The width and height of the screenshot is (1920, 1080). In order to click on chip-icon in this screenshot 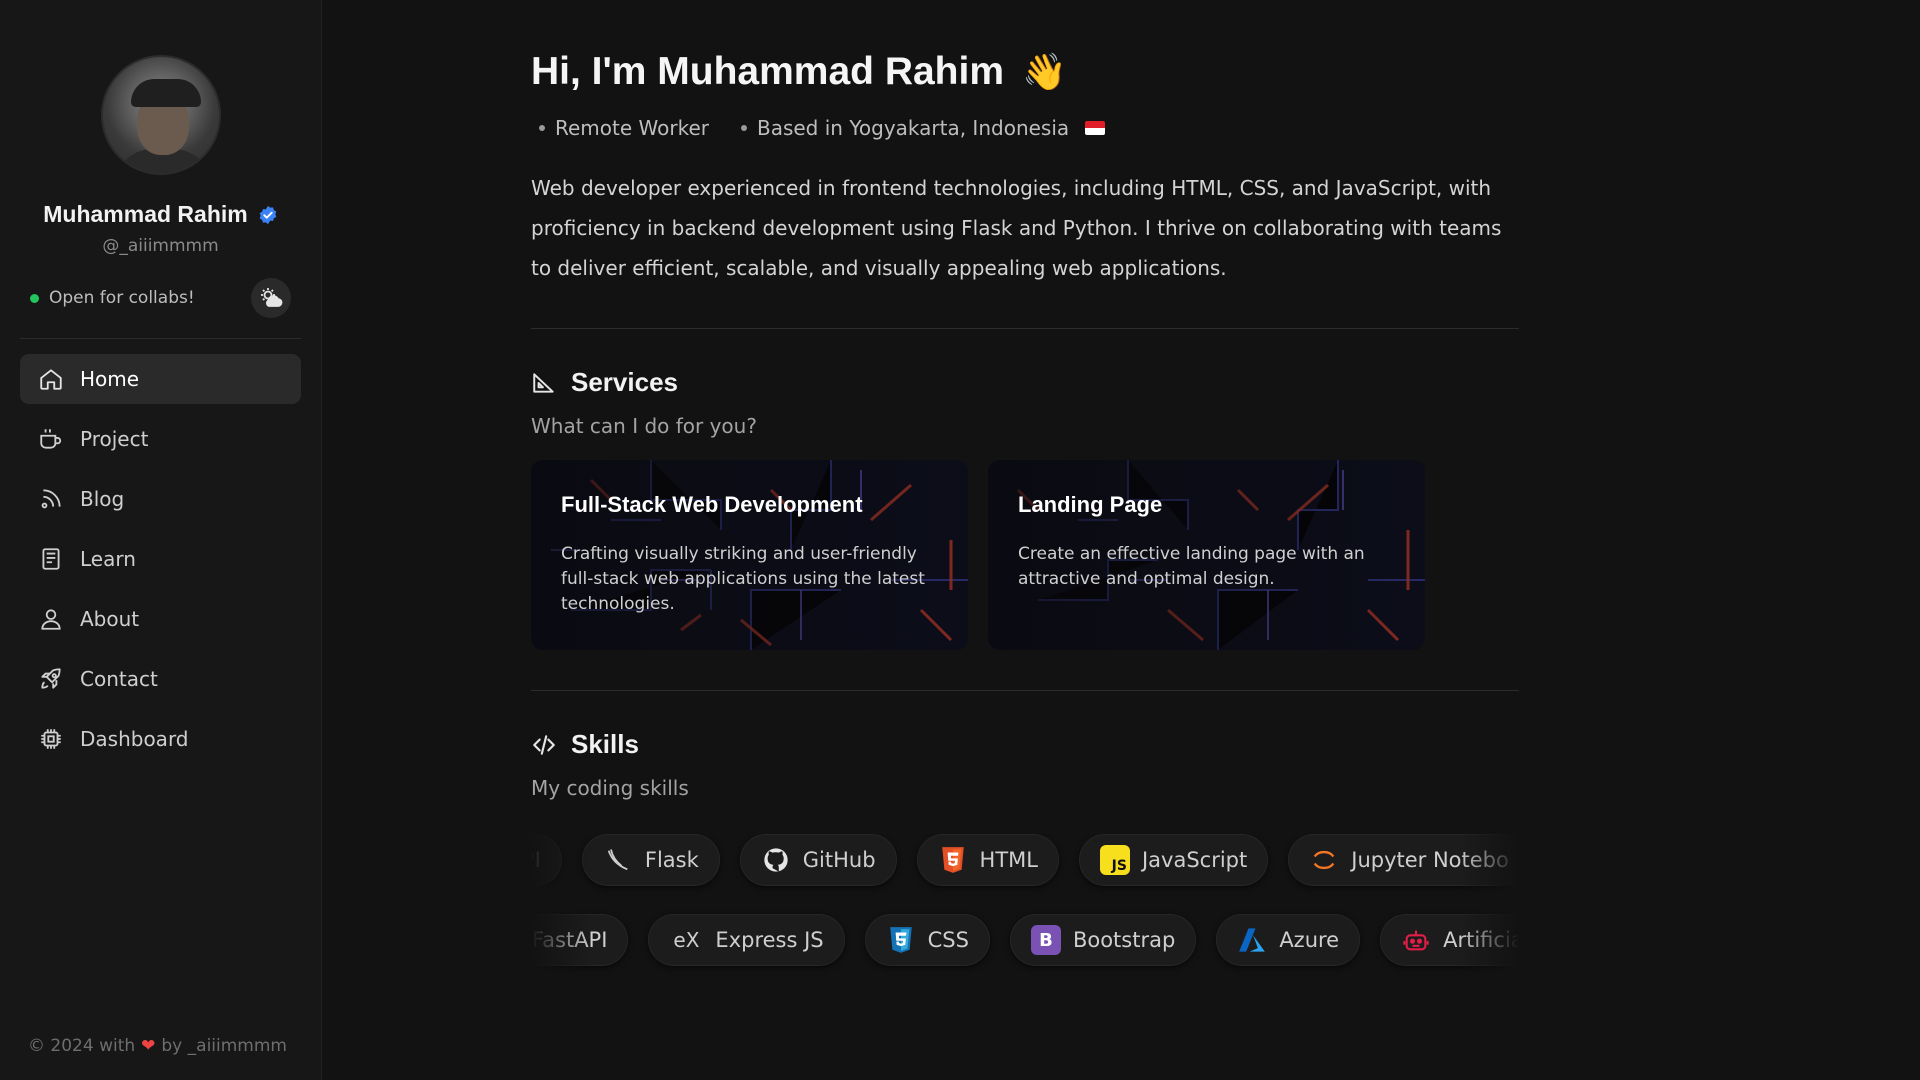, I will do `click(51, 739)`.